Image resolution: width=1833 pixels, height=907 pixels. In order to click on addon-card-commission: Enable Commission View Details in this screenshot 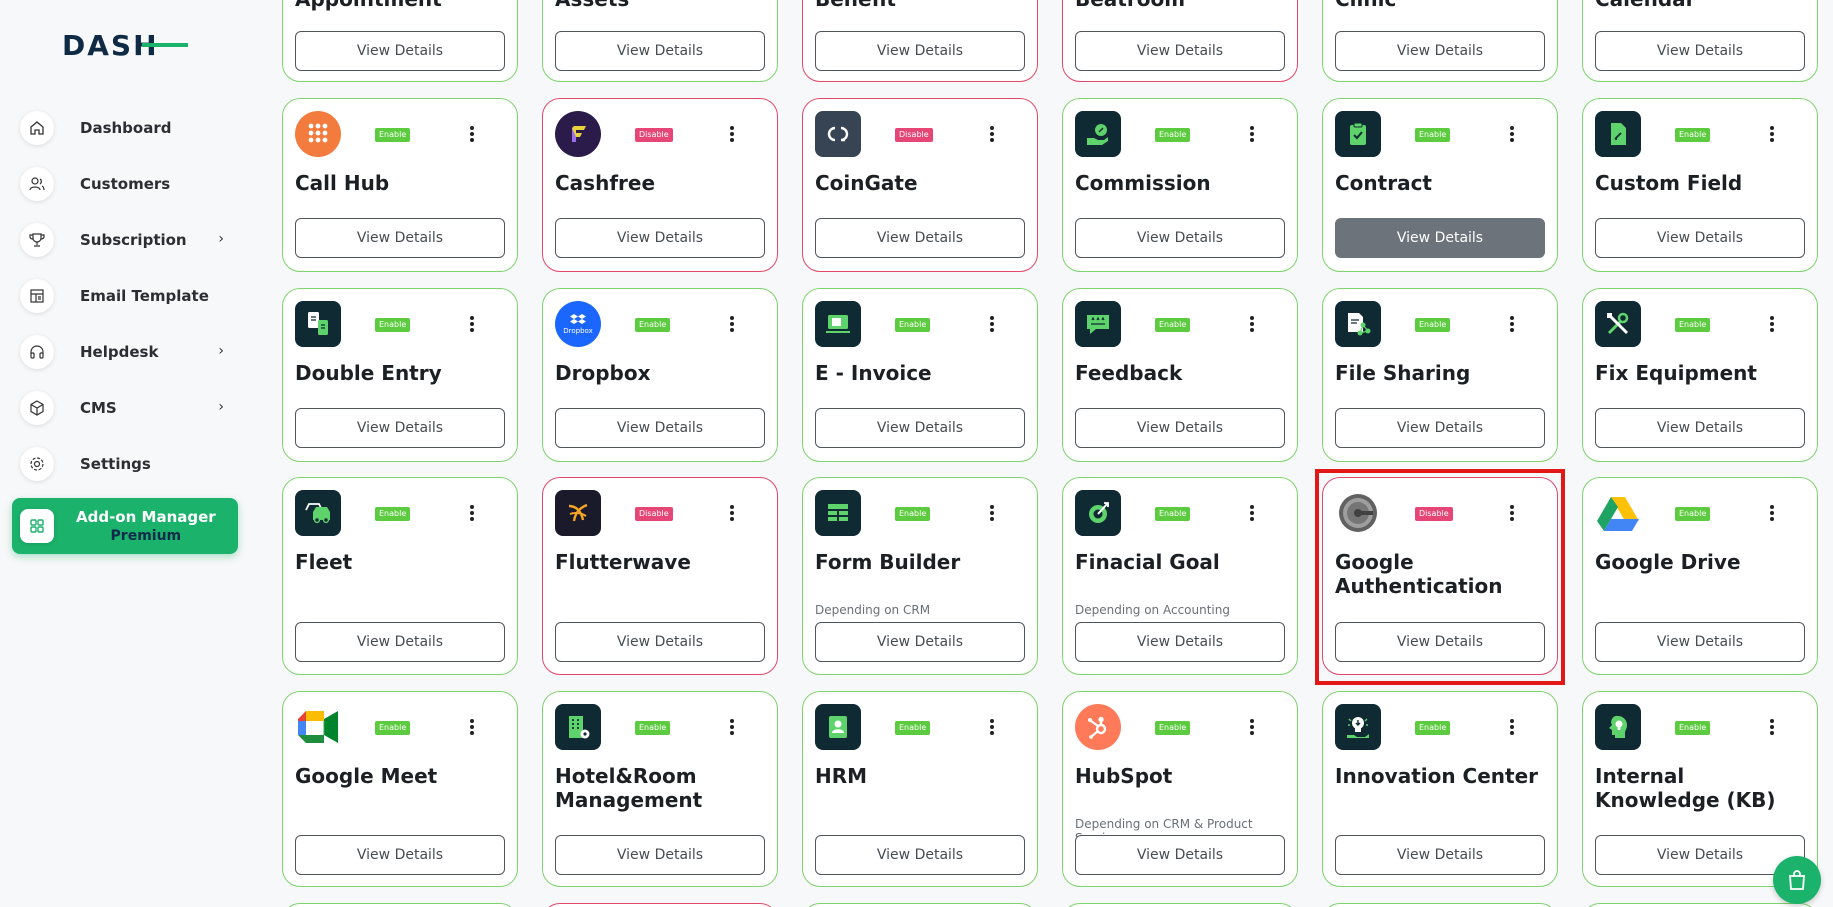, I will do `click(1180, 185)`.